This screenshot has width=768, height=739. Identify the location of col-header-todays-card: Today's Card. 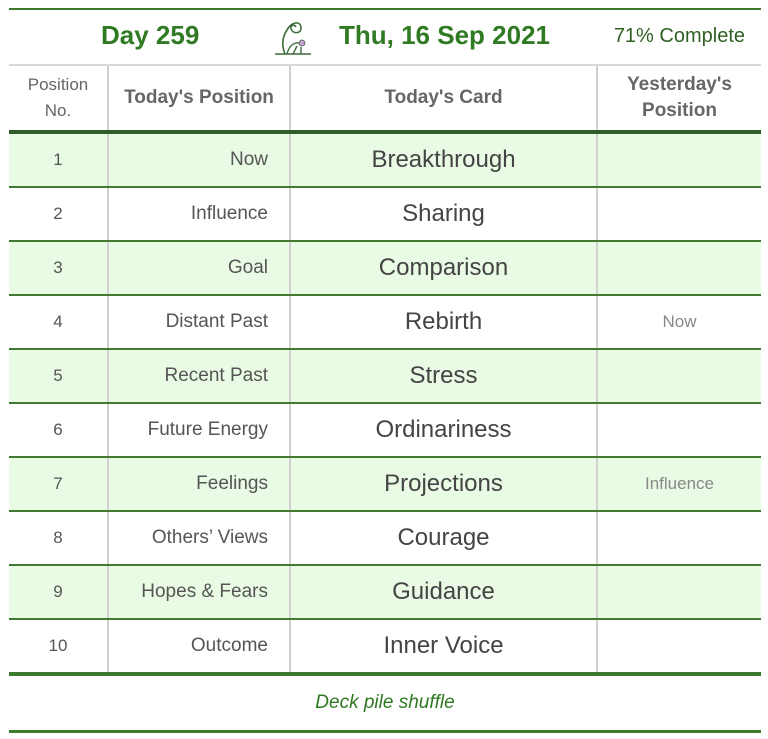
(444, 100).